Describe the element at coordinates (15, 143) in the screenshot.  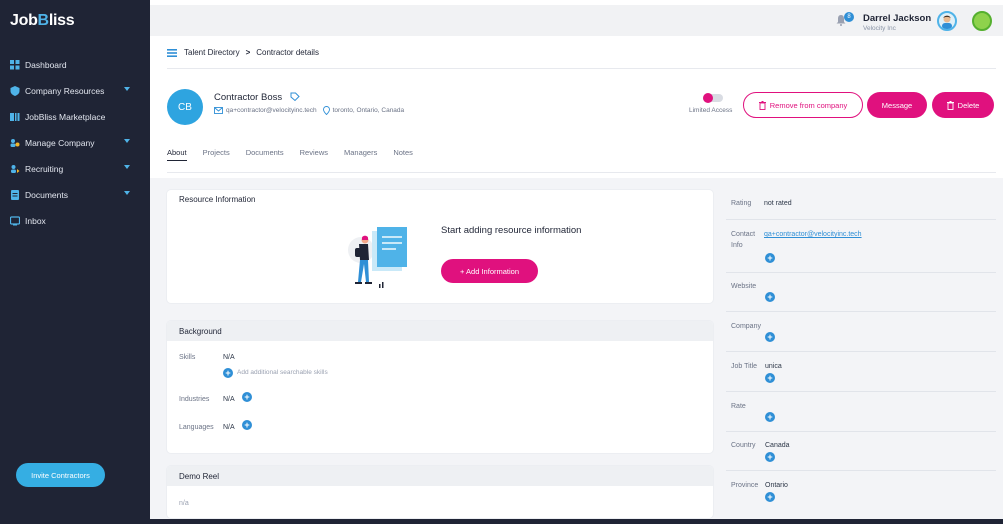
I see `manage-company-icon` at that location.